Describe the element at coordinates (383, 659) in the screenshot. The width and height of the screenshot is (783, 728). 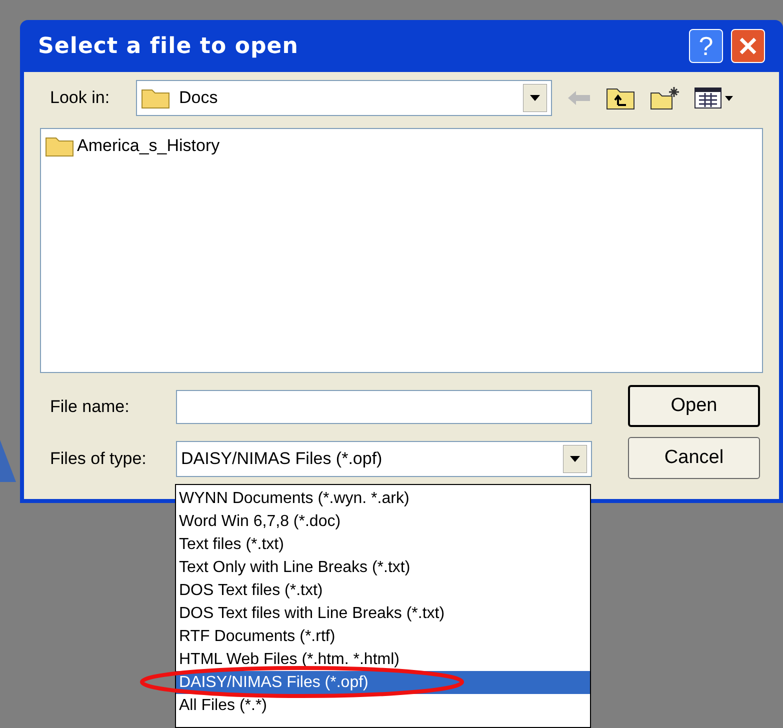
I see `dropdown-option: HTML Web Files (*.htm. *.html)` at that location.